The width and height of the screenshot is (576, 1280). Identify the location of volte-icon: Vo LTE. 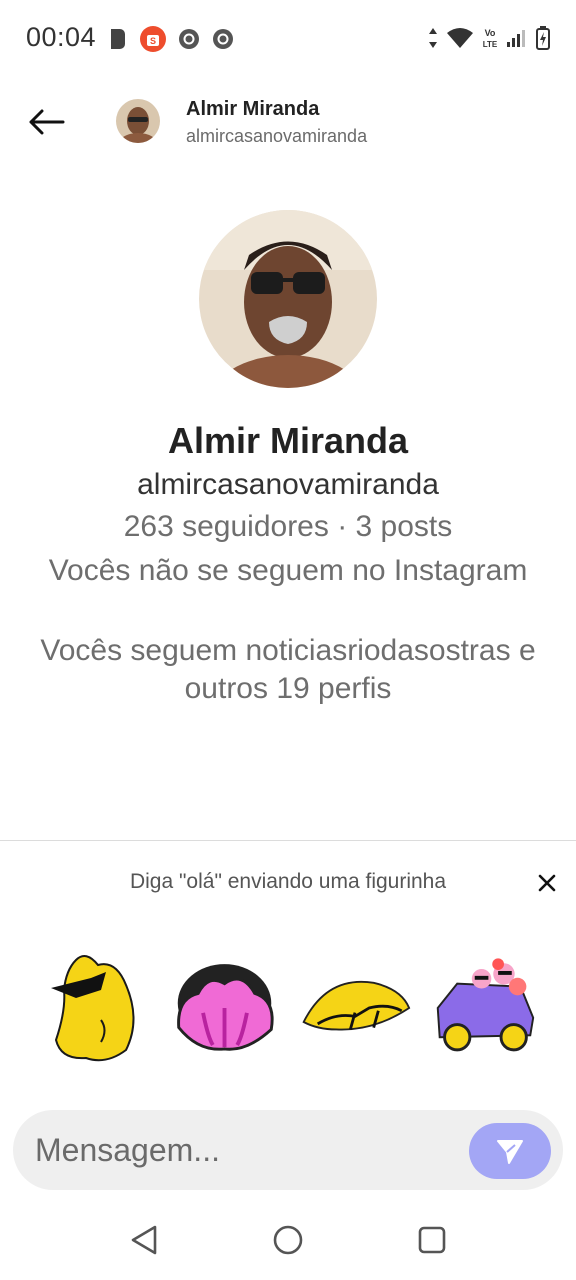
(490, 38).